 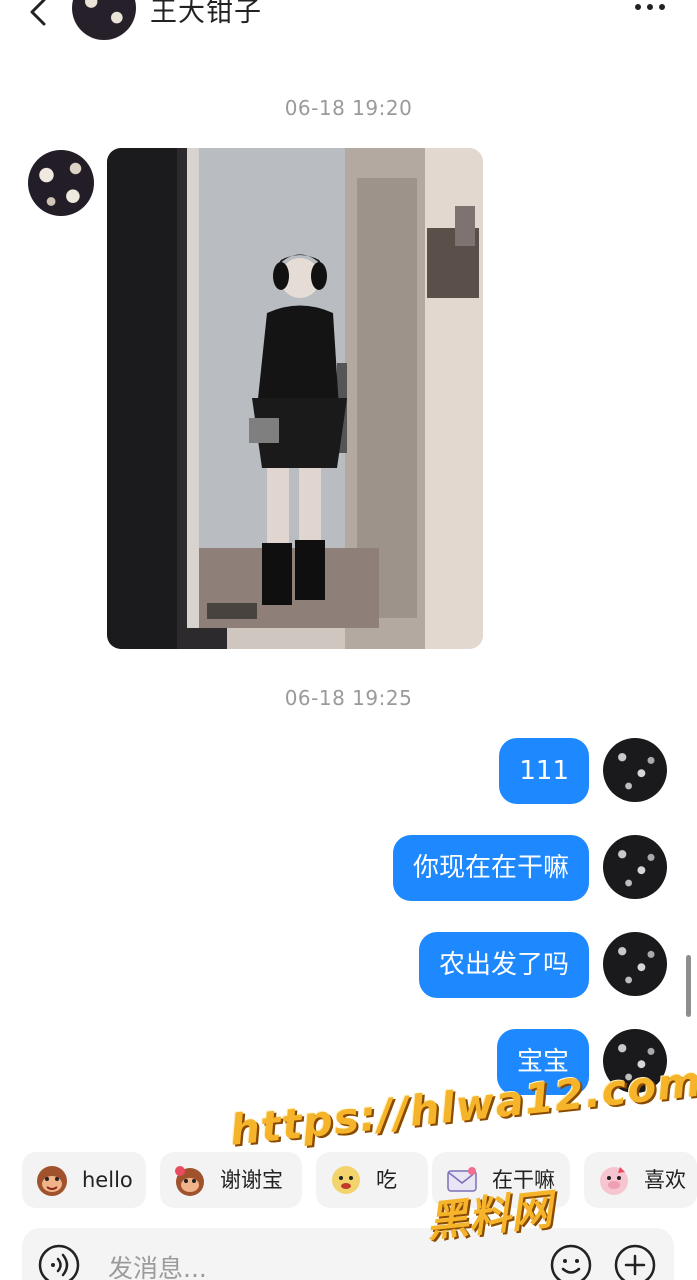 I want to click on quick-reply-hello: hello, so click(x=84, y=1180).